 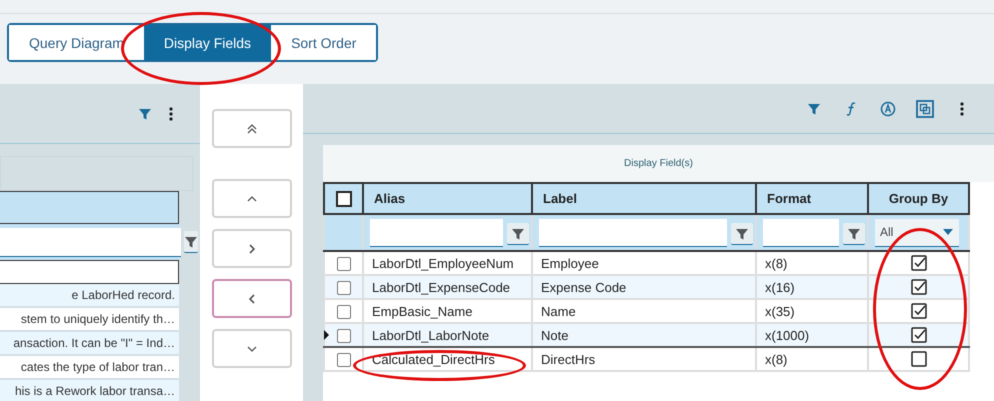 What do you see at coordinates (948, 232) in the screenshot?
I see `caret-icon` at bounding box center [948, 232].